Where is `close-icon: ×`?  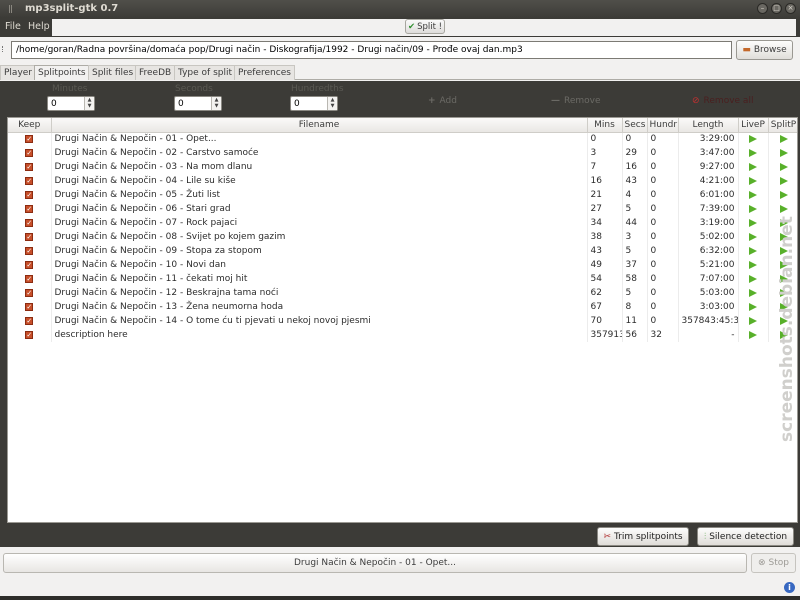
close-icon: × is located at coordinates (790, 8).